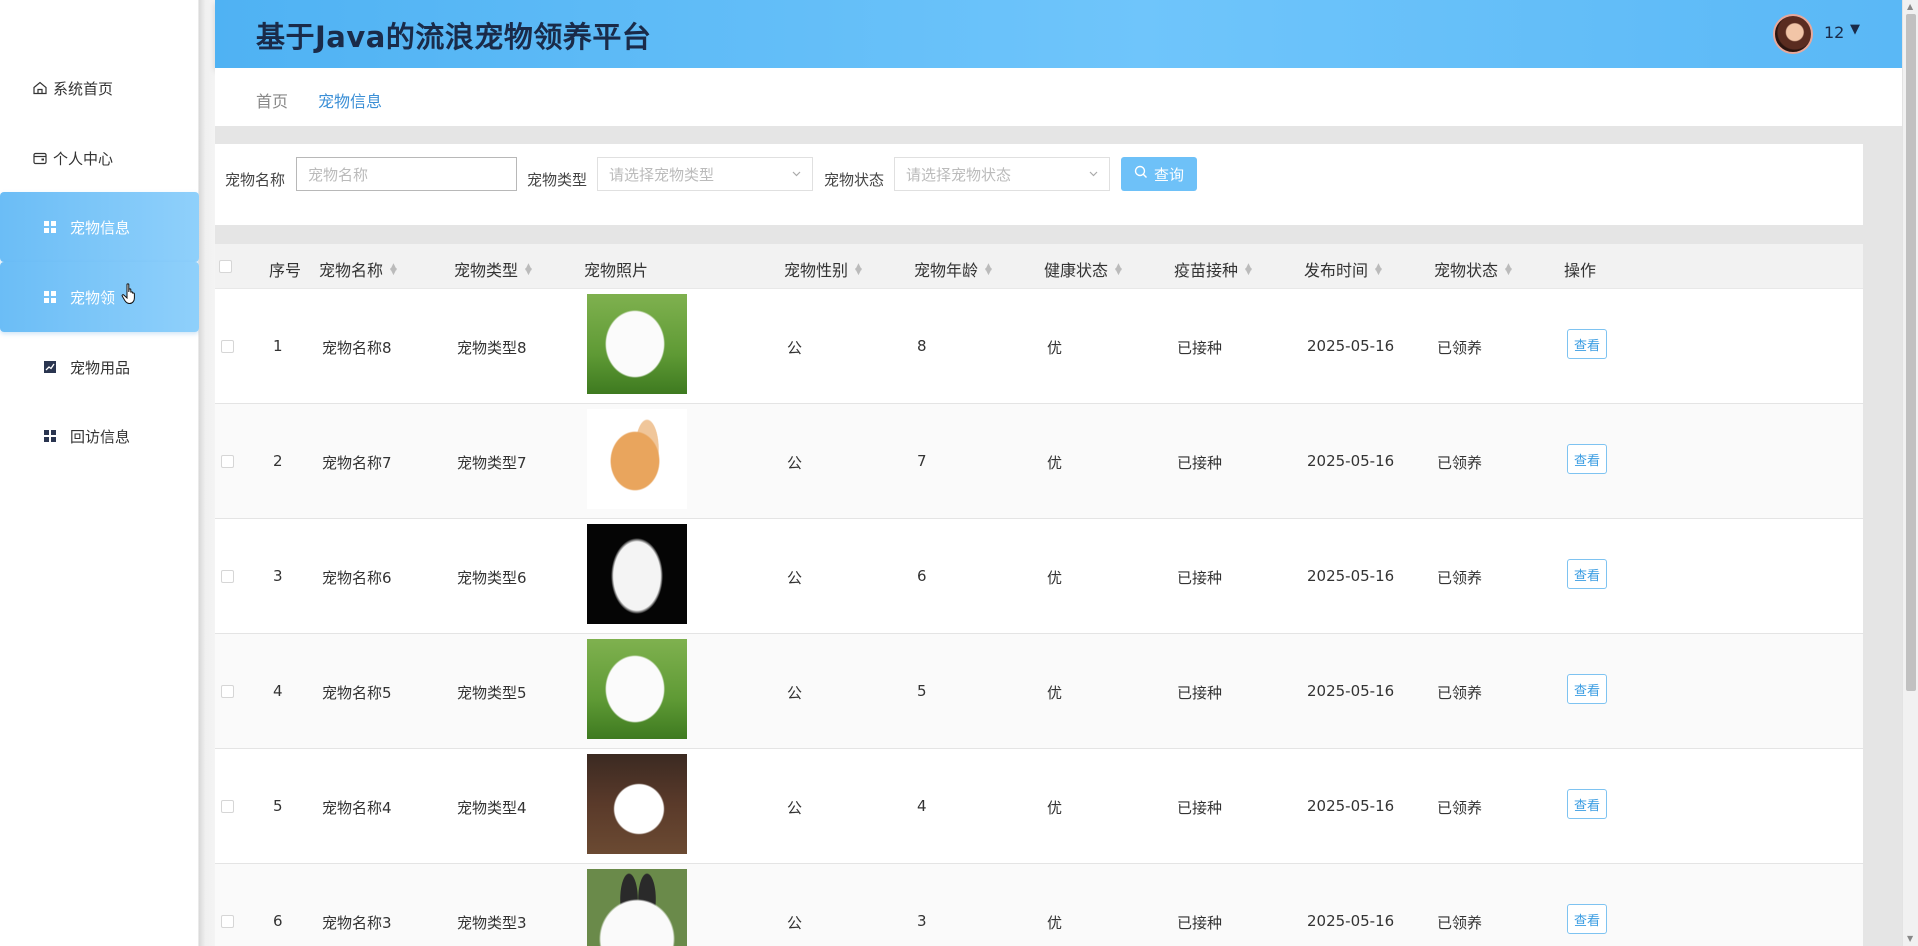  What do you see at coordinates (1580, 270) in the screenshot?
I see `col-header: 操作` at bounding box center [1580, 270].